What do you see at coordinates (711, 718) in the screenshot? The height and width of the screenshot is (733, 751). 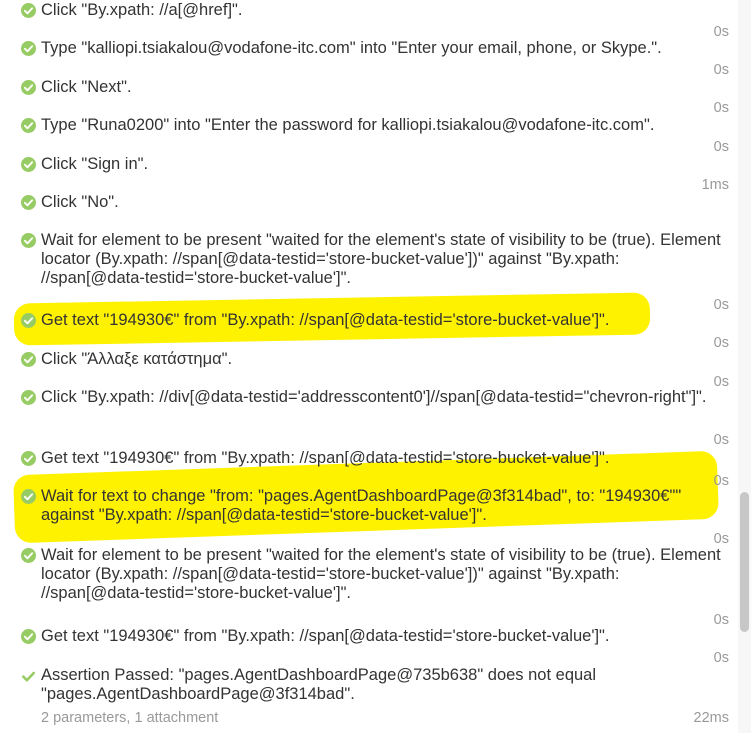 I see `step-duration: 22ms` at bounding box center [711, 718].